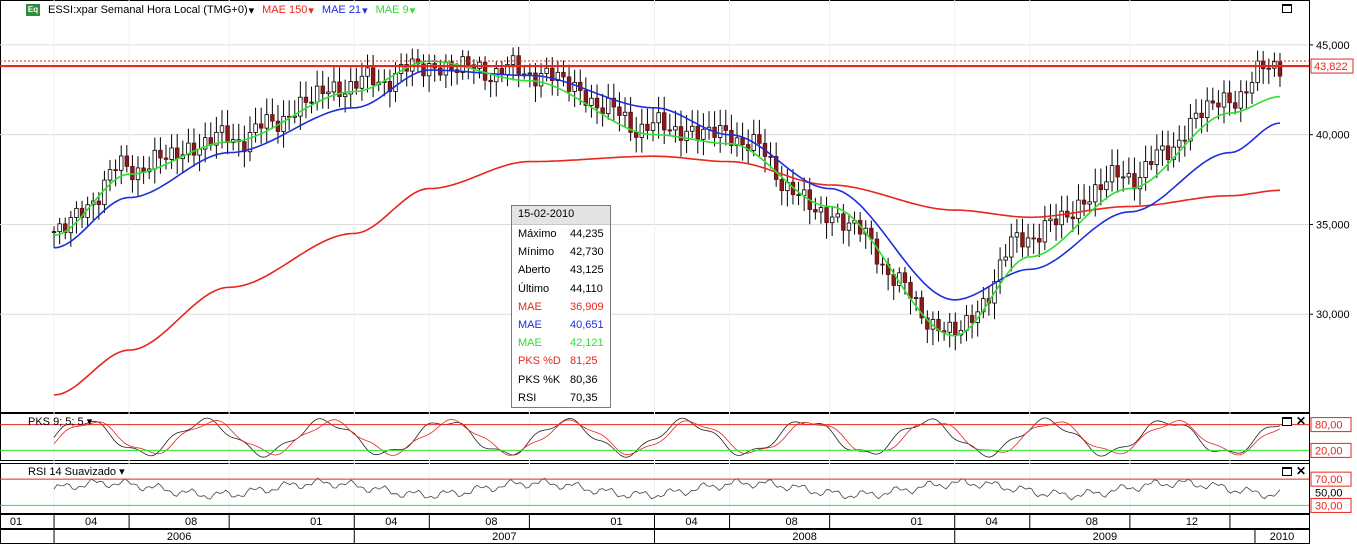 The image size is (1357, 547). I want to click on tooltip-row-value: 42,730, so click(587, 252).